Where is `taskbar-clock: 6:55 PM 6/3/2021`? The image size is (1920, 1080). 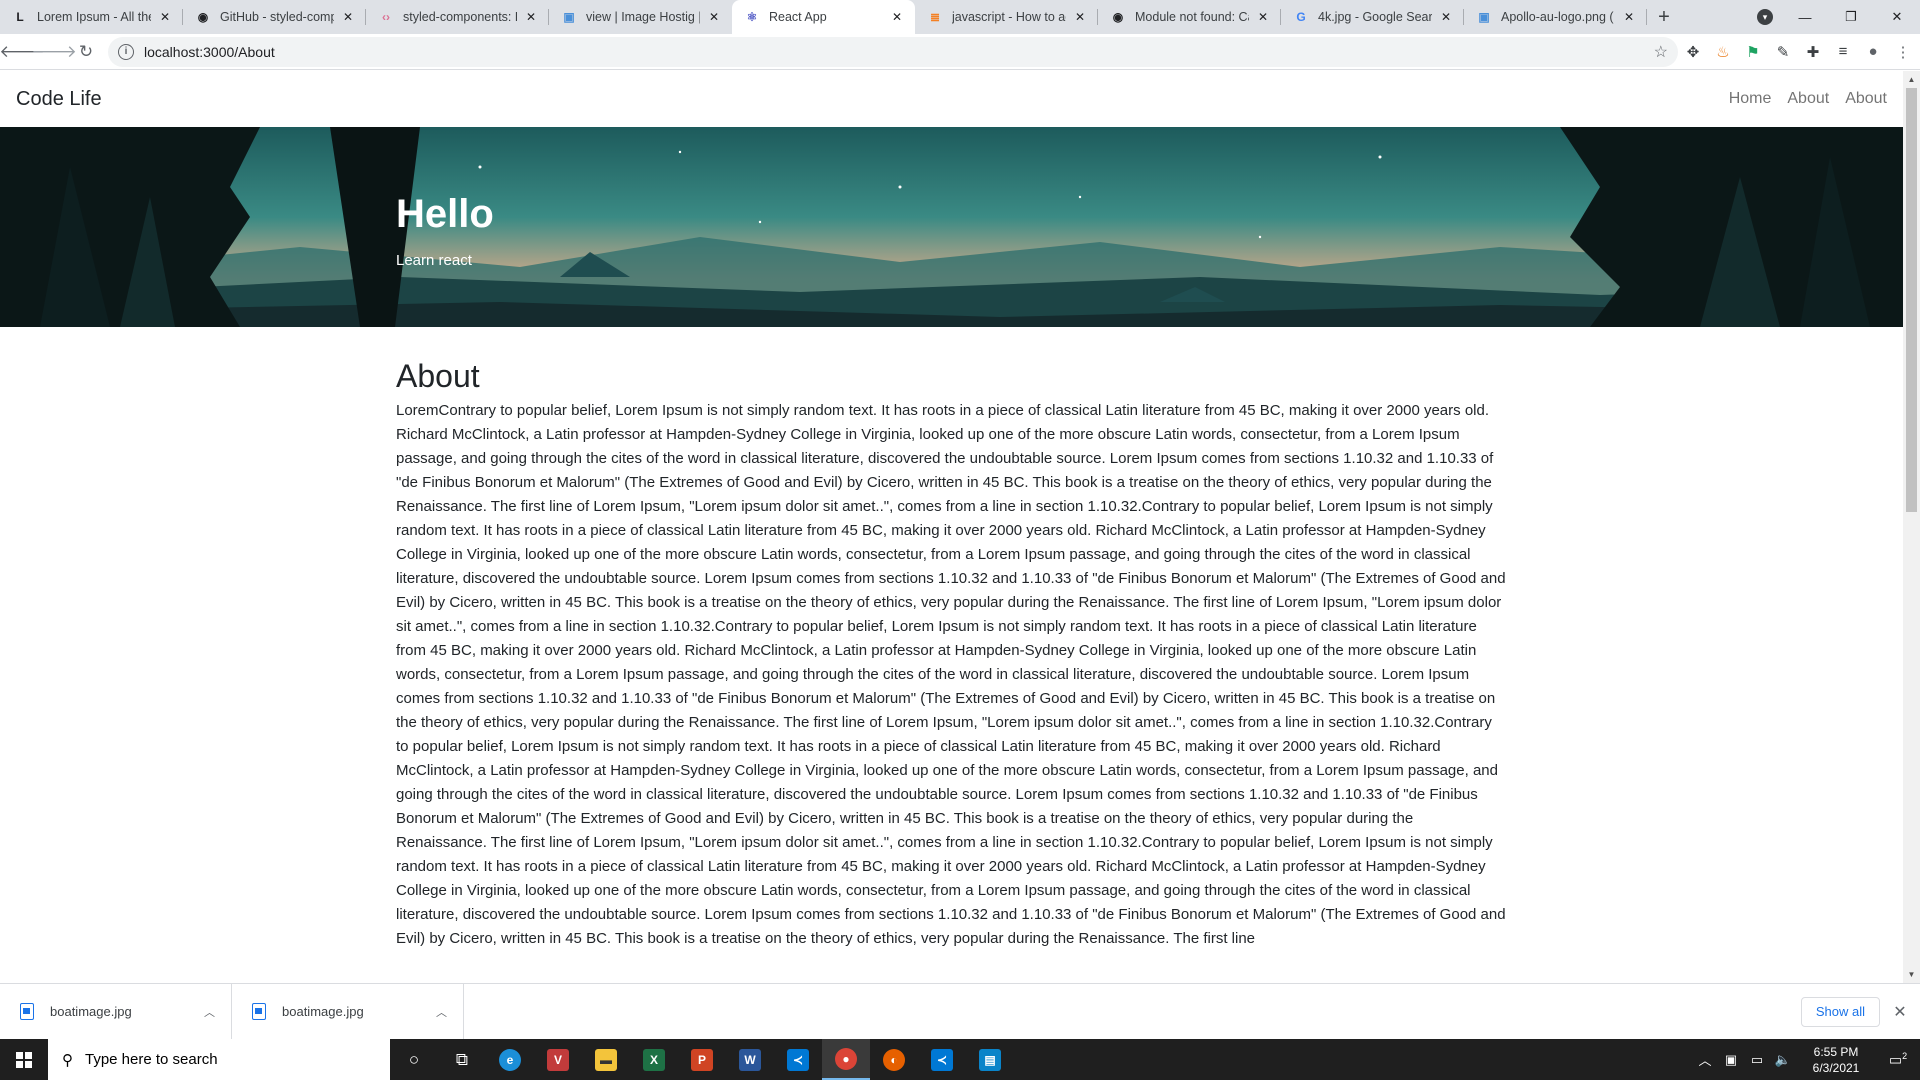
taskbar-clock: 6:55 PM 6/3/2021 is located at coordinates (1836, 1060).